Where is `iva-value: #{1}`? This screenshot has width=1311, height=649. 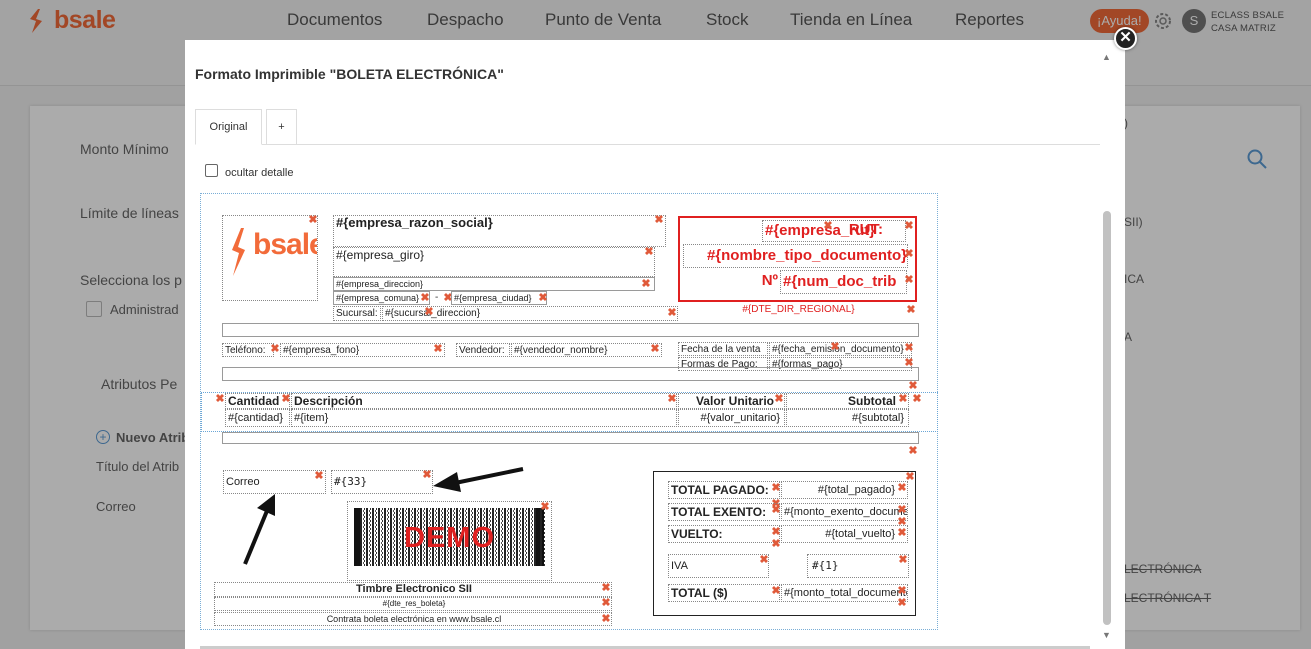
iva-value: #{1} is located at coordinates (858, 566).